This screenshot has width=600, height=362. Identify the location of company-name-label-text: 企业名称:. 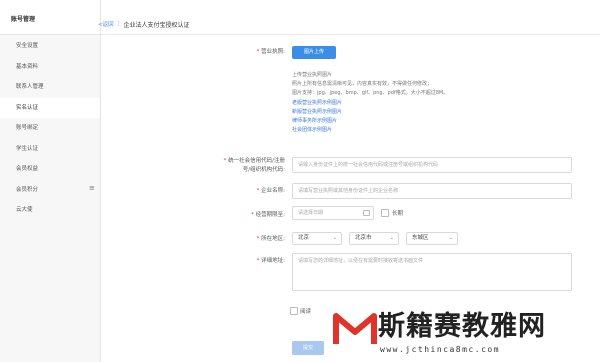
(273, 191).